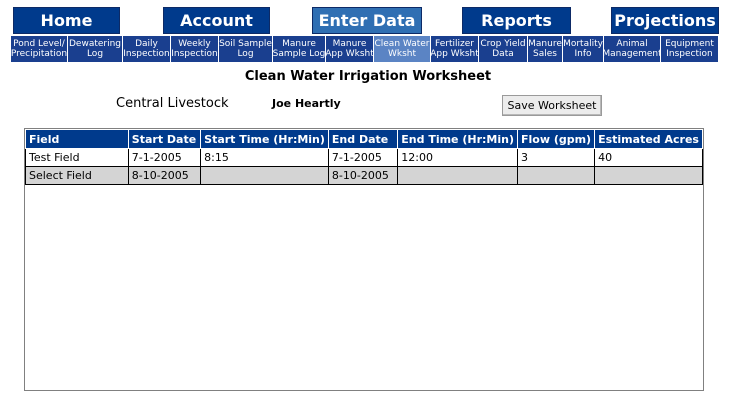 This screenshot has height=410, width=736. What do you see at coordinates (454, 44) in the screenshot?
I see `subnav-label: Fertilizer` at bounding box center [454, 44].